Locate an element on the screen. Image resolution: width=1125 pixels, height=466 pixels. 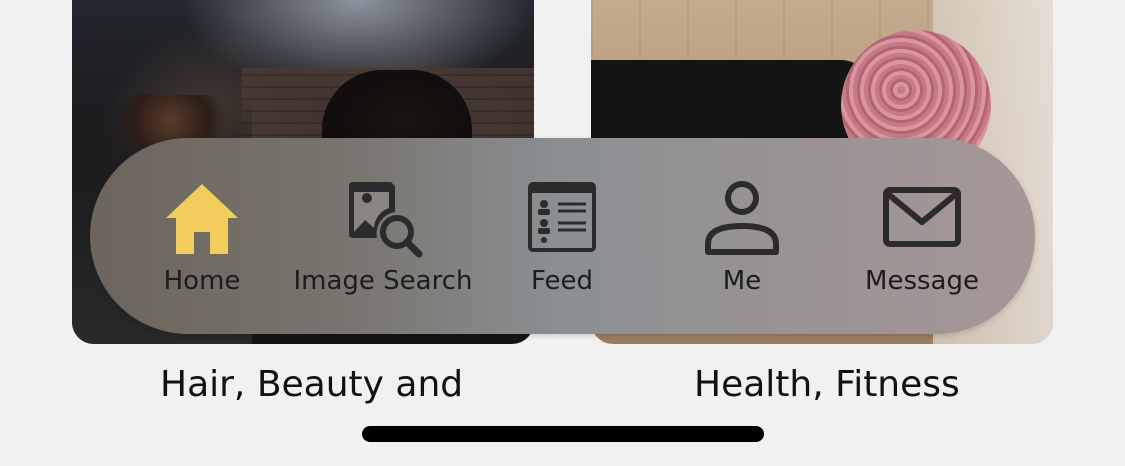
person-icon is located at coordinates (742, 218).